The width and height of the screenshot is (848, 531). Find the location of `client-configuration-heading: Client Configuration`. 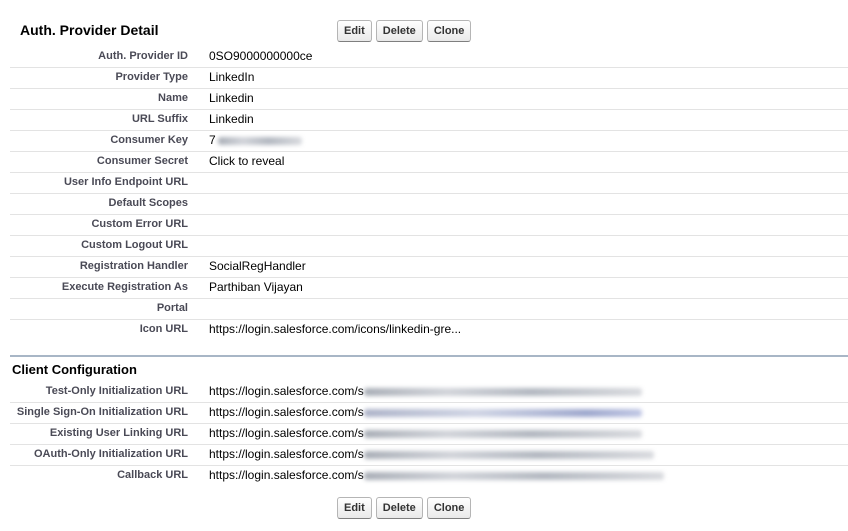

client-configuration-heading: Client Configuration is located at coordinates (74, 369).